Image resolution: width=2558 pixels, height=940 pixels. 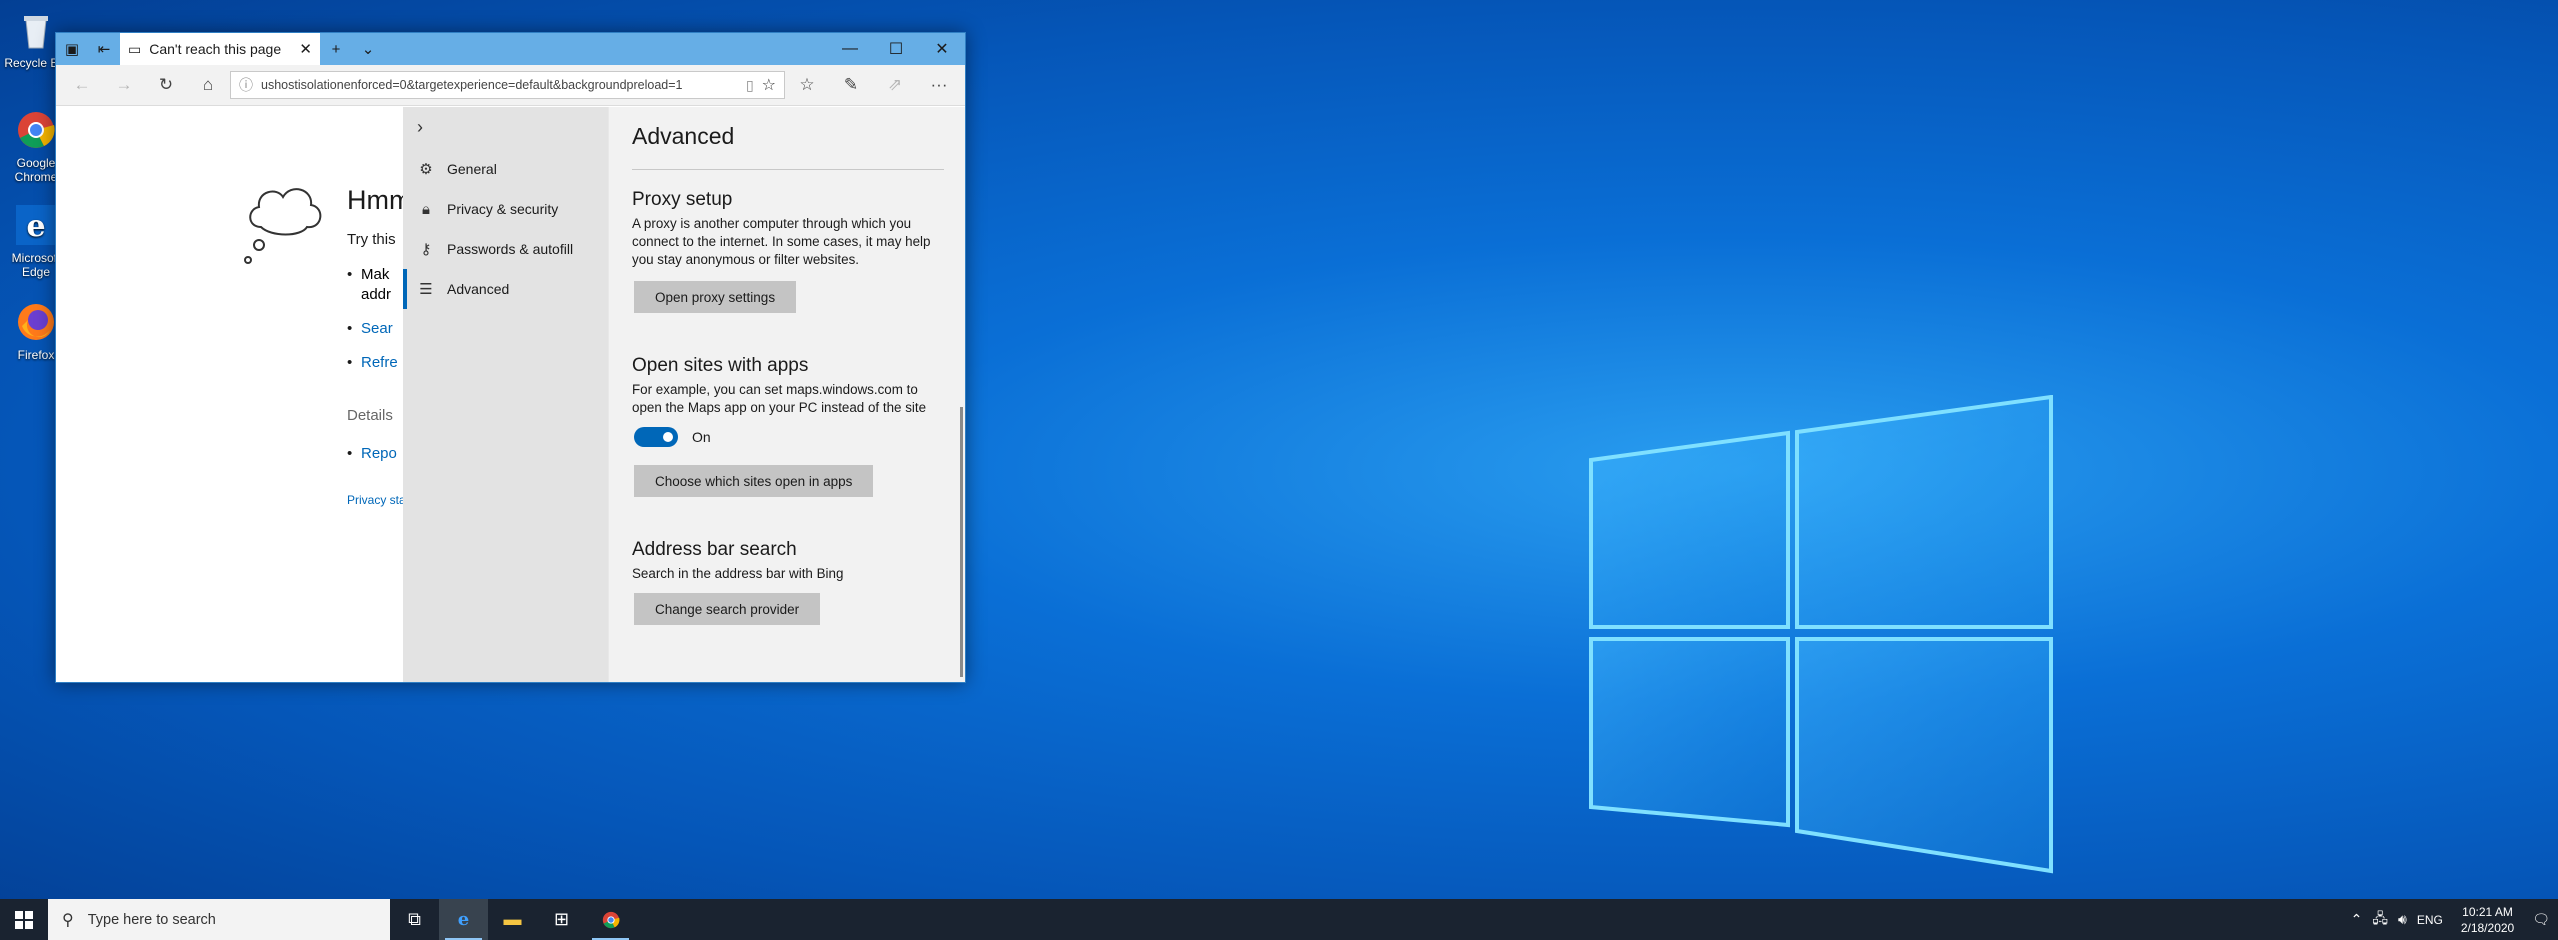 I want to click on suggestion-item: Makaddr, so click(x=372, y=285).